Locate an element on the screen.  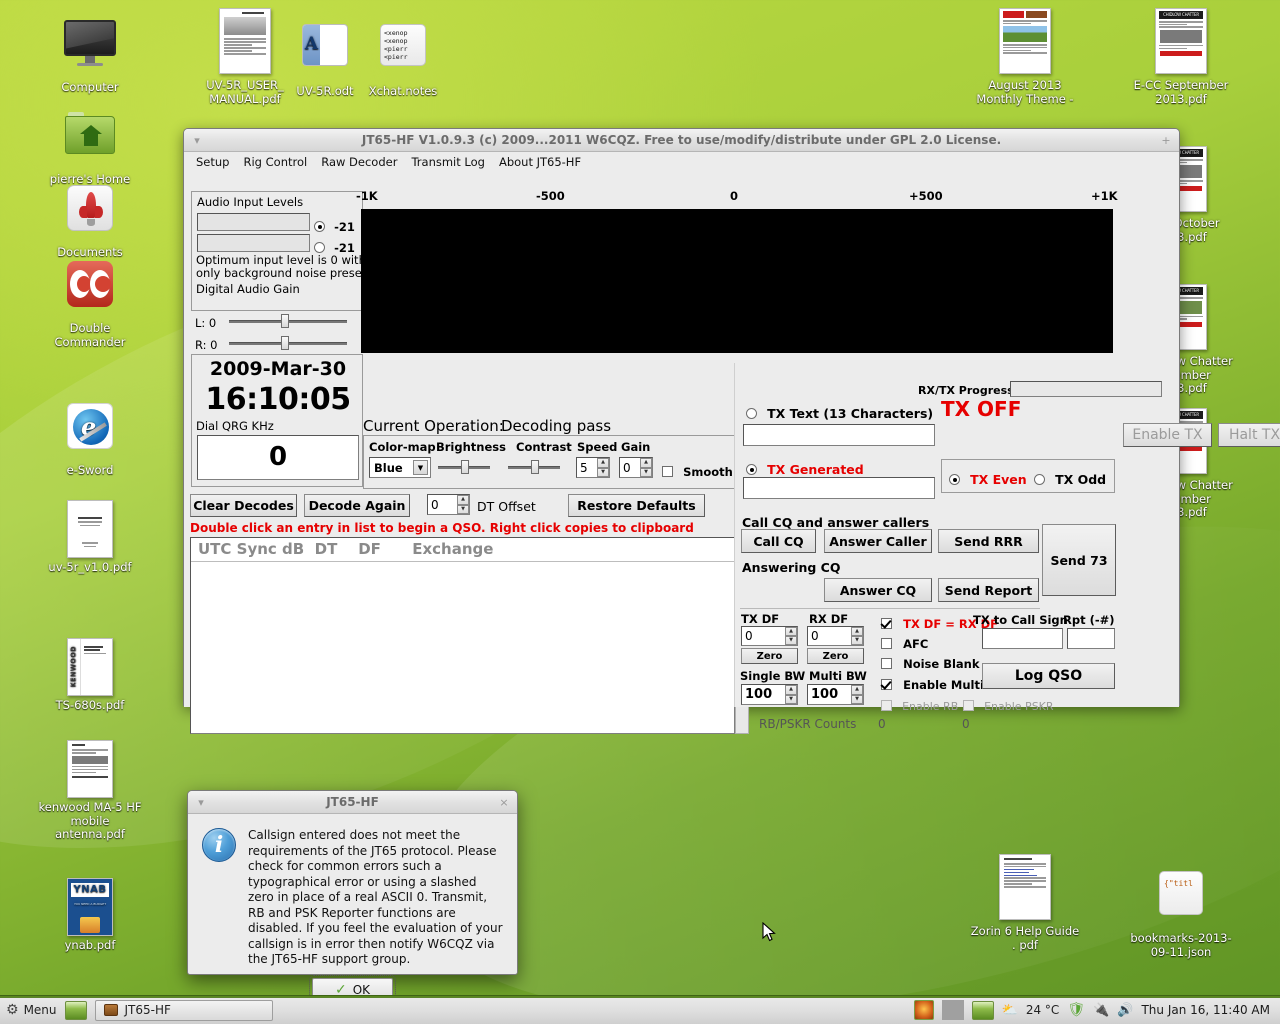
log-qso-button: Log QSO is located at coordinates (1048, 676).